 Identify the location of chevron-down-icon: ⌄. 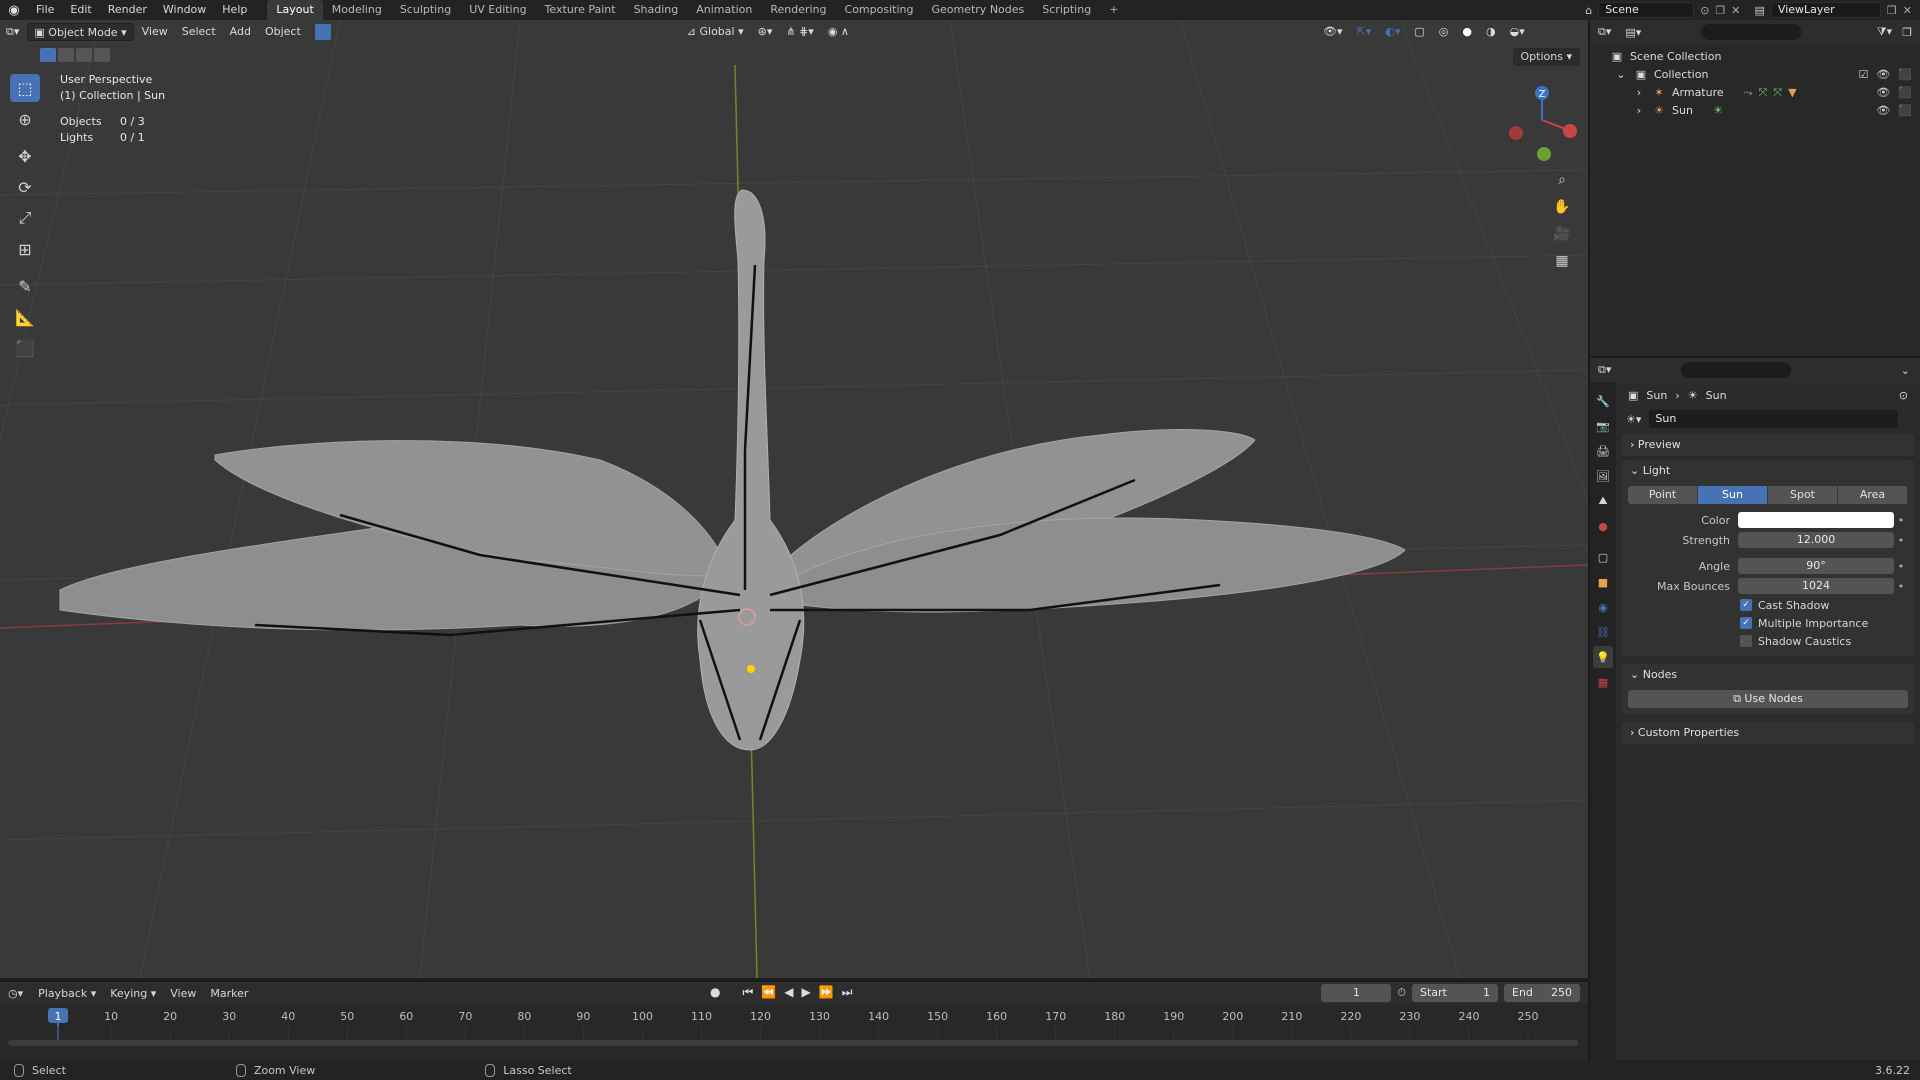
(1905, 370).